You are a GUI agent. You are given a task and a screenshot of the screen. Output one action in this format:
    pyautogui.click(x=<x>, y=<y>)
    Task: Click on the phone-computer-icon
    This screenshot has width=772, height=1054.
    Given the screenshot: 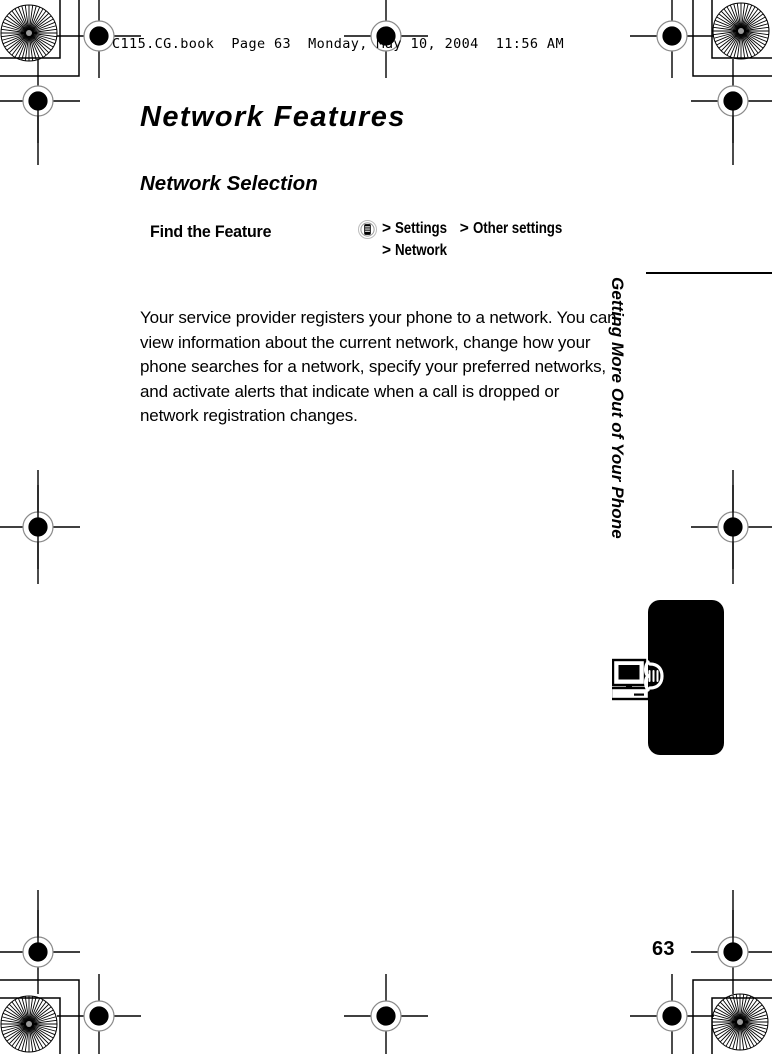 What is the action you would take?
    pyautogui.click(x=641, y=680)
    